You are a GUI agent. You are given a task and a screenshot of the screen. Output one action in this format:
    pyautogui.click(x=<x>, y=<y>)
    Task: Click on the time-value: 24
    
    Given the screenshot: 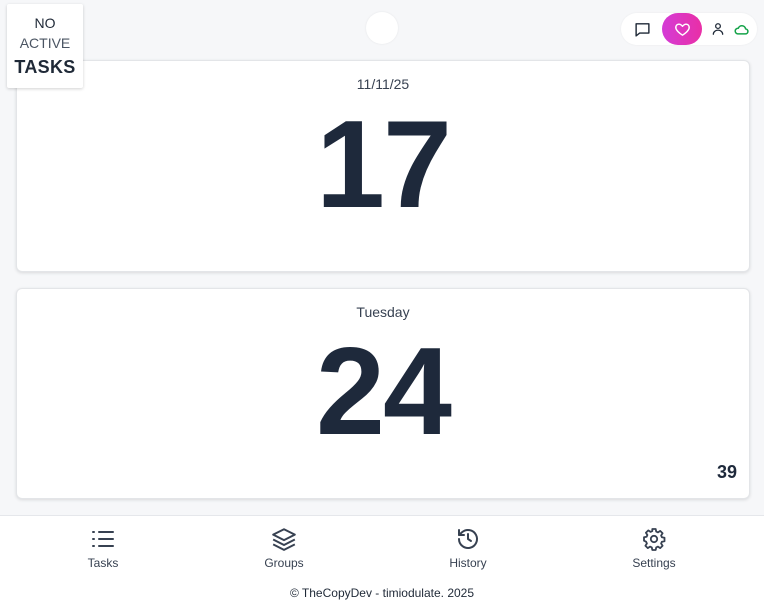 What is the action you would take?
    pyautogui.click(x=384, y=392)
    